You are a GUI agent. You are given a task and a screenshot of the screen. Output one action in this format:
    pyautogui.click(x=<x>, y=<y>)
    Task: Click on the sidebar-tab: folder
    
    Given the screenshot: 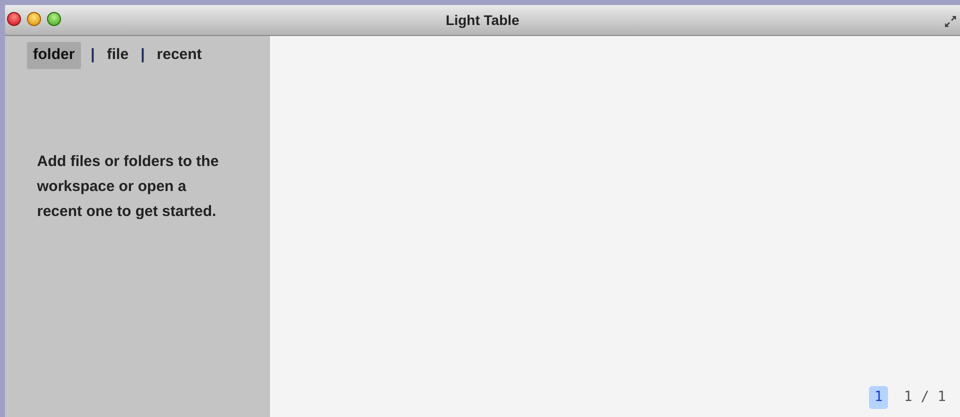 What is the action you would take?
    pyautogui.click(x=54, y=55)
    